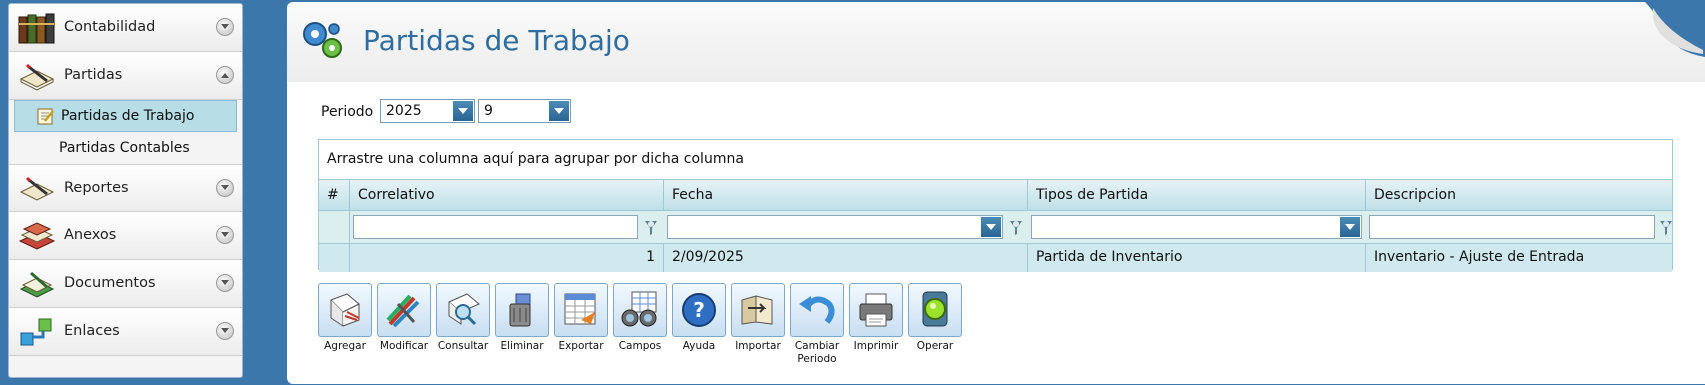 The height and width of the screenshot is (385, 1705). Describe the element at coordinates (37, 188) in the screenshot. I see `report-pen-icon` at that location.